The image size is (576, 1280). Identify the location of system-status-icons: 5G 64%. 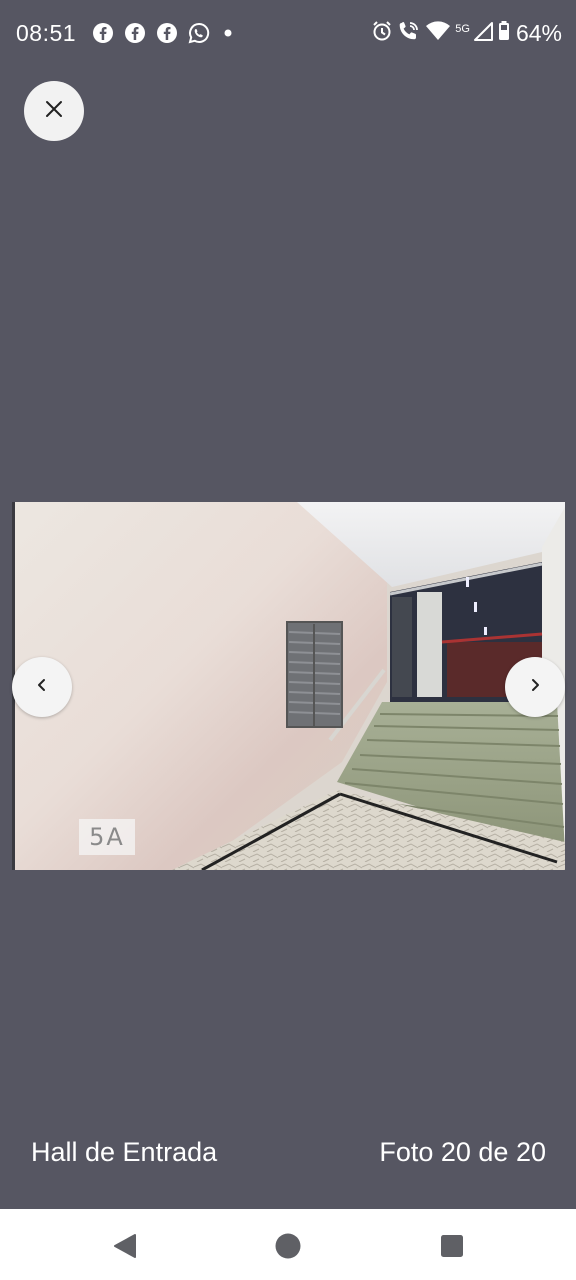
(466, 33).